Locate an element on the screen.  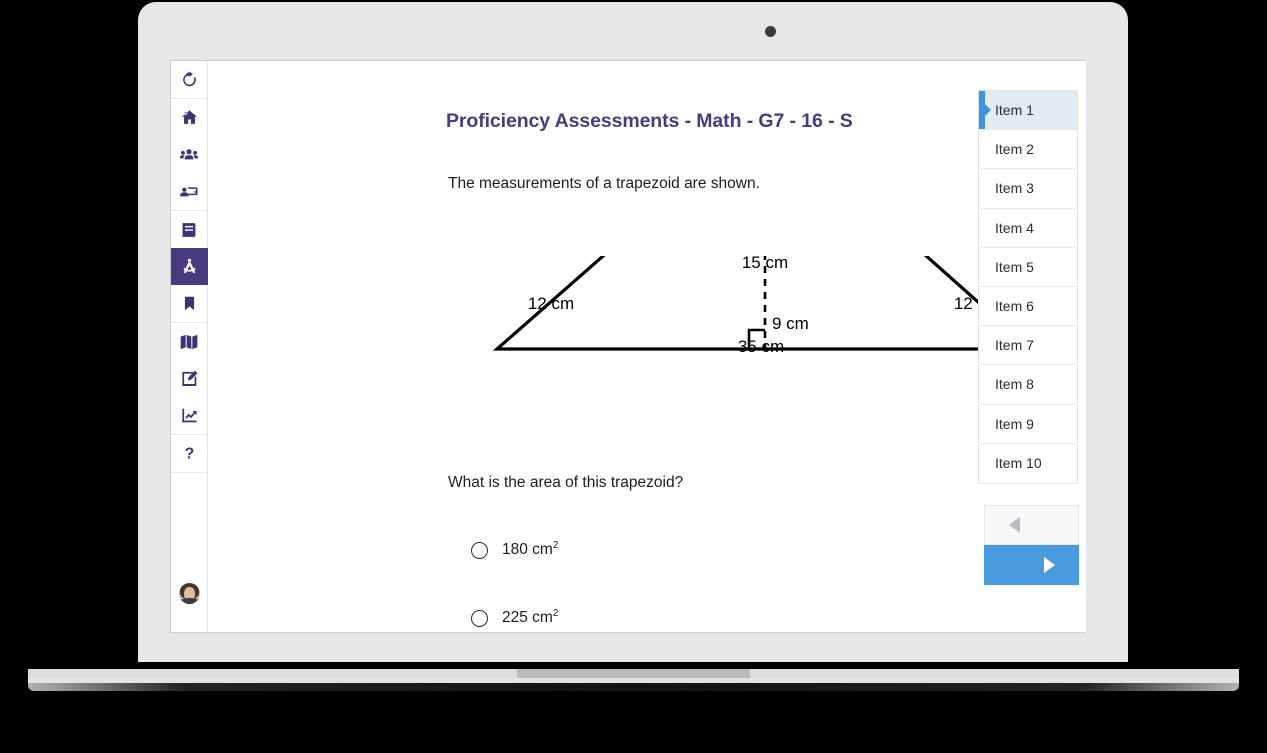
triangle-right-icon is located at coordinates (1049, 565).